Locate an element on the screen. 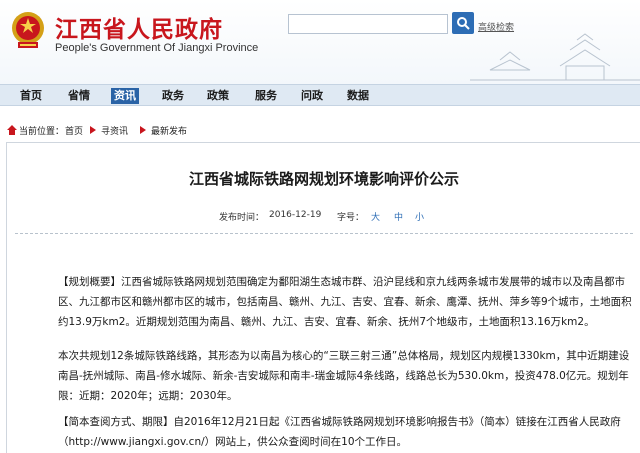 The width and height of the screenshot is (640, 453). nav-item-service: 服务 is located at coordinates (266, 96).